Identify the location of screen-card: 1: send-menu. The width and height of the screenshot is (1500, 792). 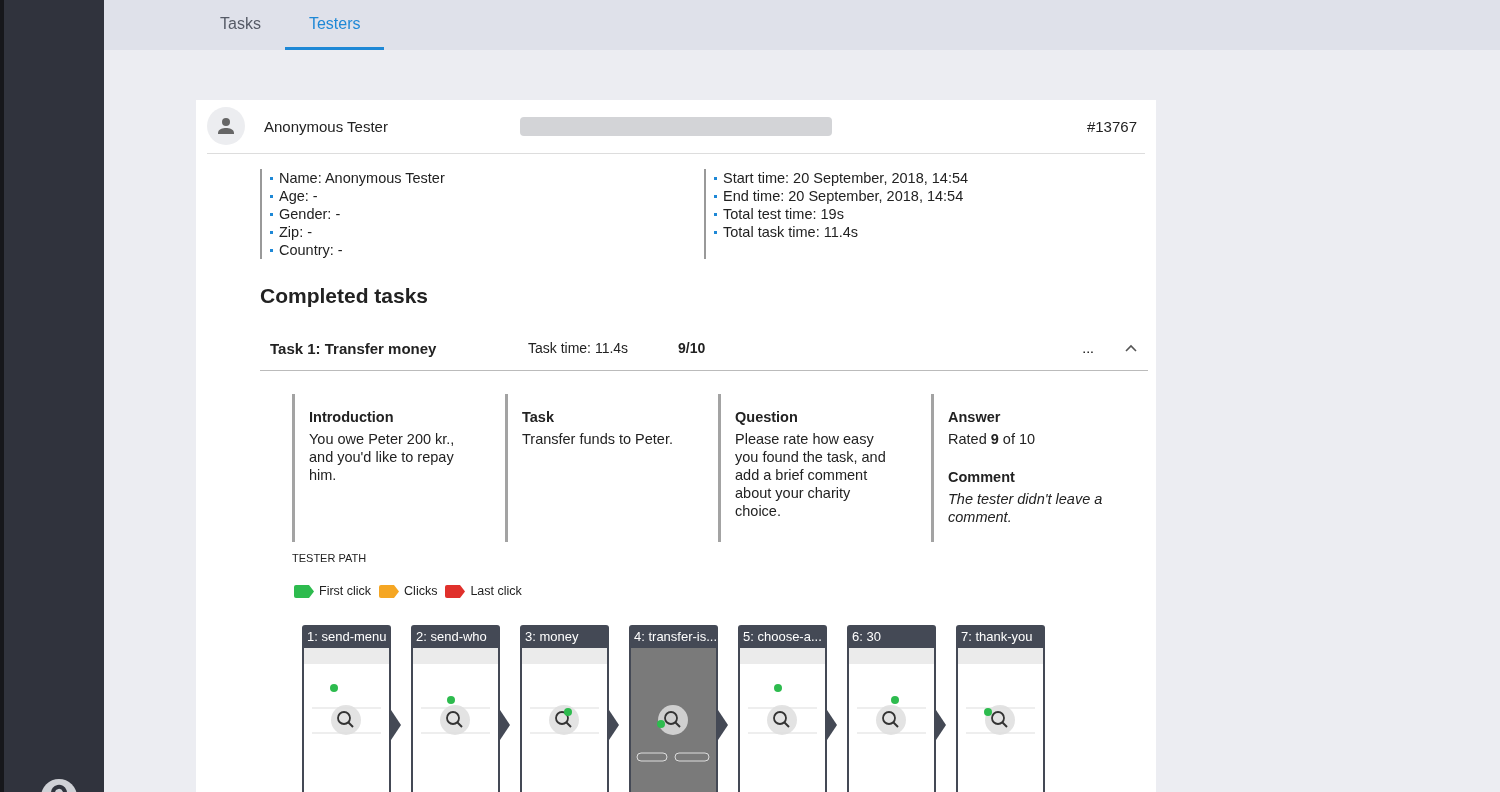
(346, 708).